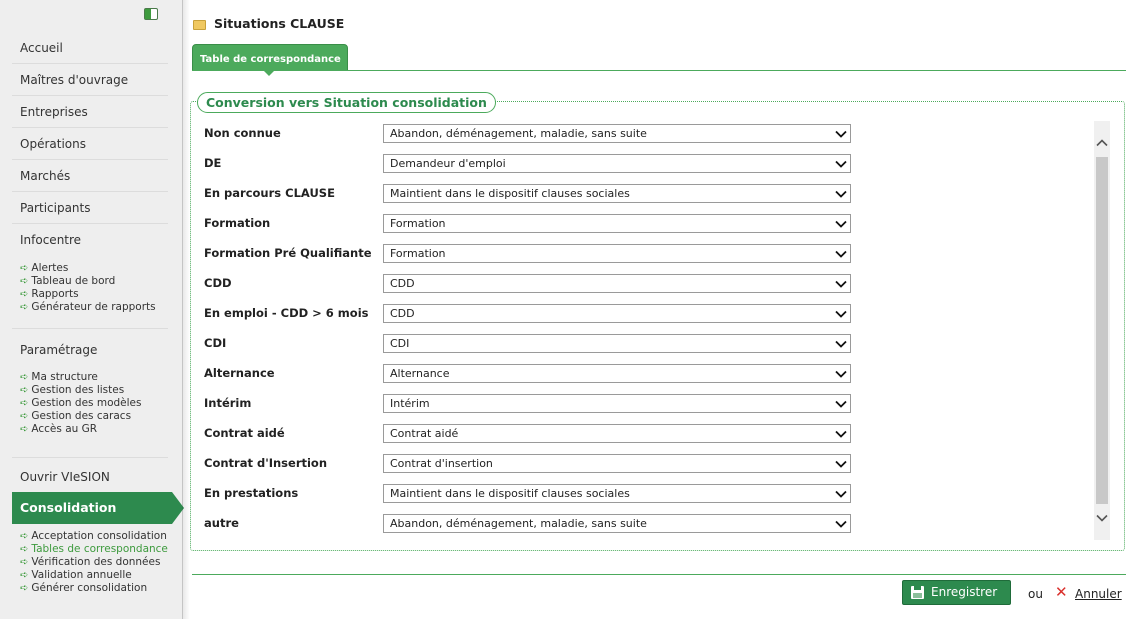 Image resolution: width=1132 pixels, height=619 pixels. Describe the element at coordinates (90, 477) in the screenshot. I see `nav-ouvrir-viesion: Ouvrir VIeSION` at that location.